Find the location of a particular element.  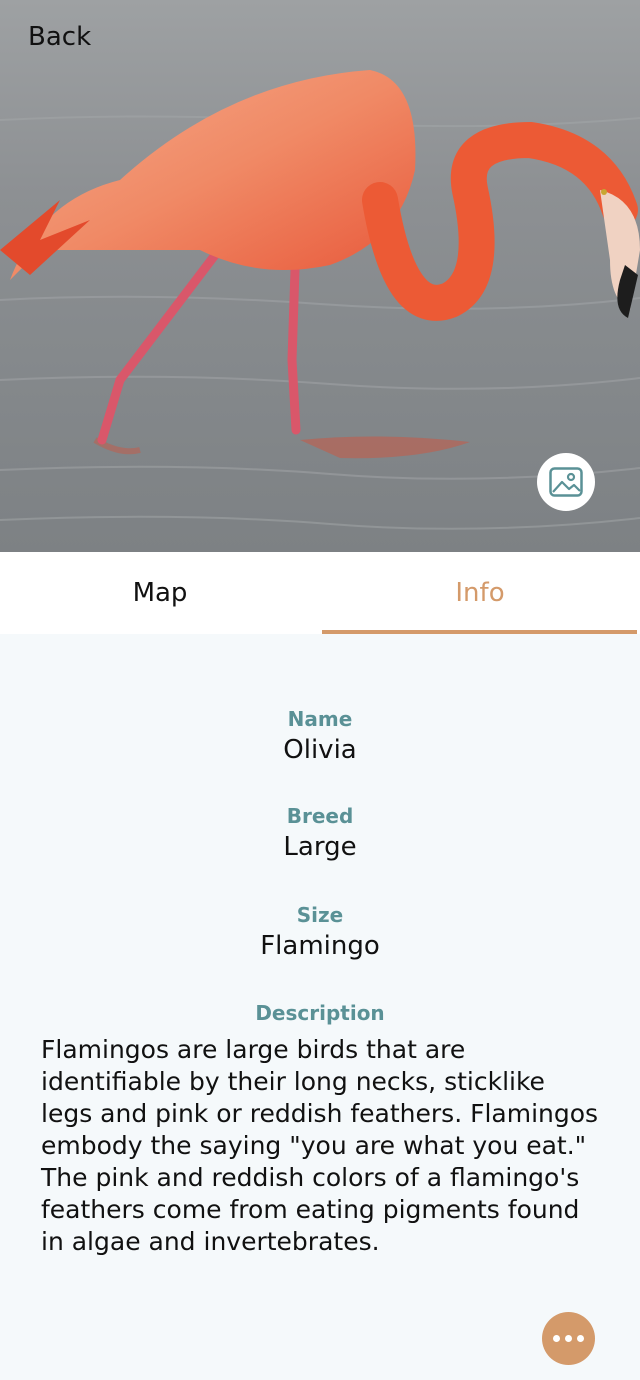

gallery-button is located at coordinates (566, 482).